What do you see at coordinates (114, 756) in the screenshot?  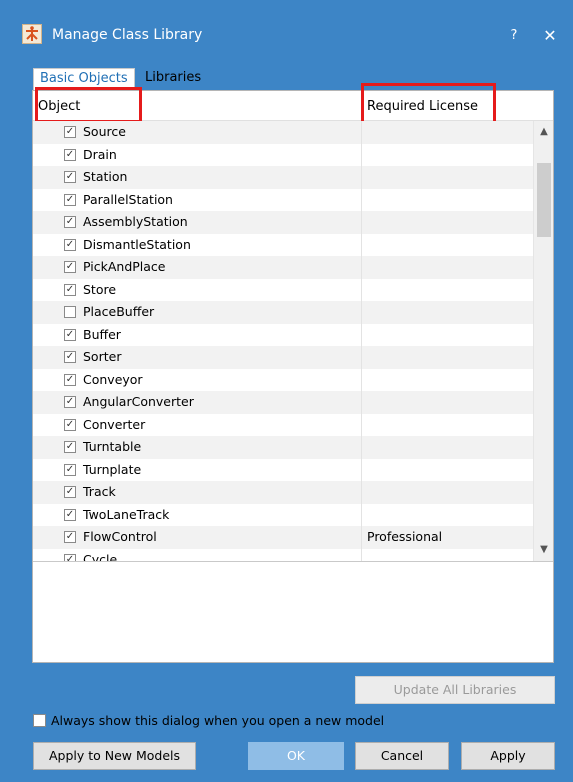 I see `apply-to-new-models-button: Apply to New Models` at bounding box center [114, 756].